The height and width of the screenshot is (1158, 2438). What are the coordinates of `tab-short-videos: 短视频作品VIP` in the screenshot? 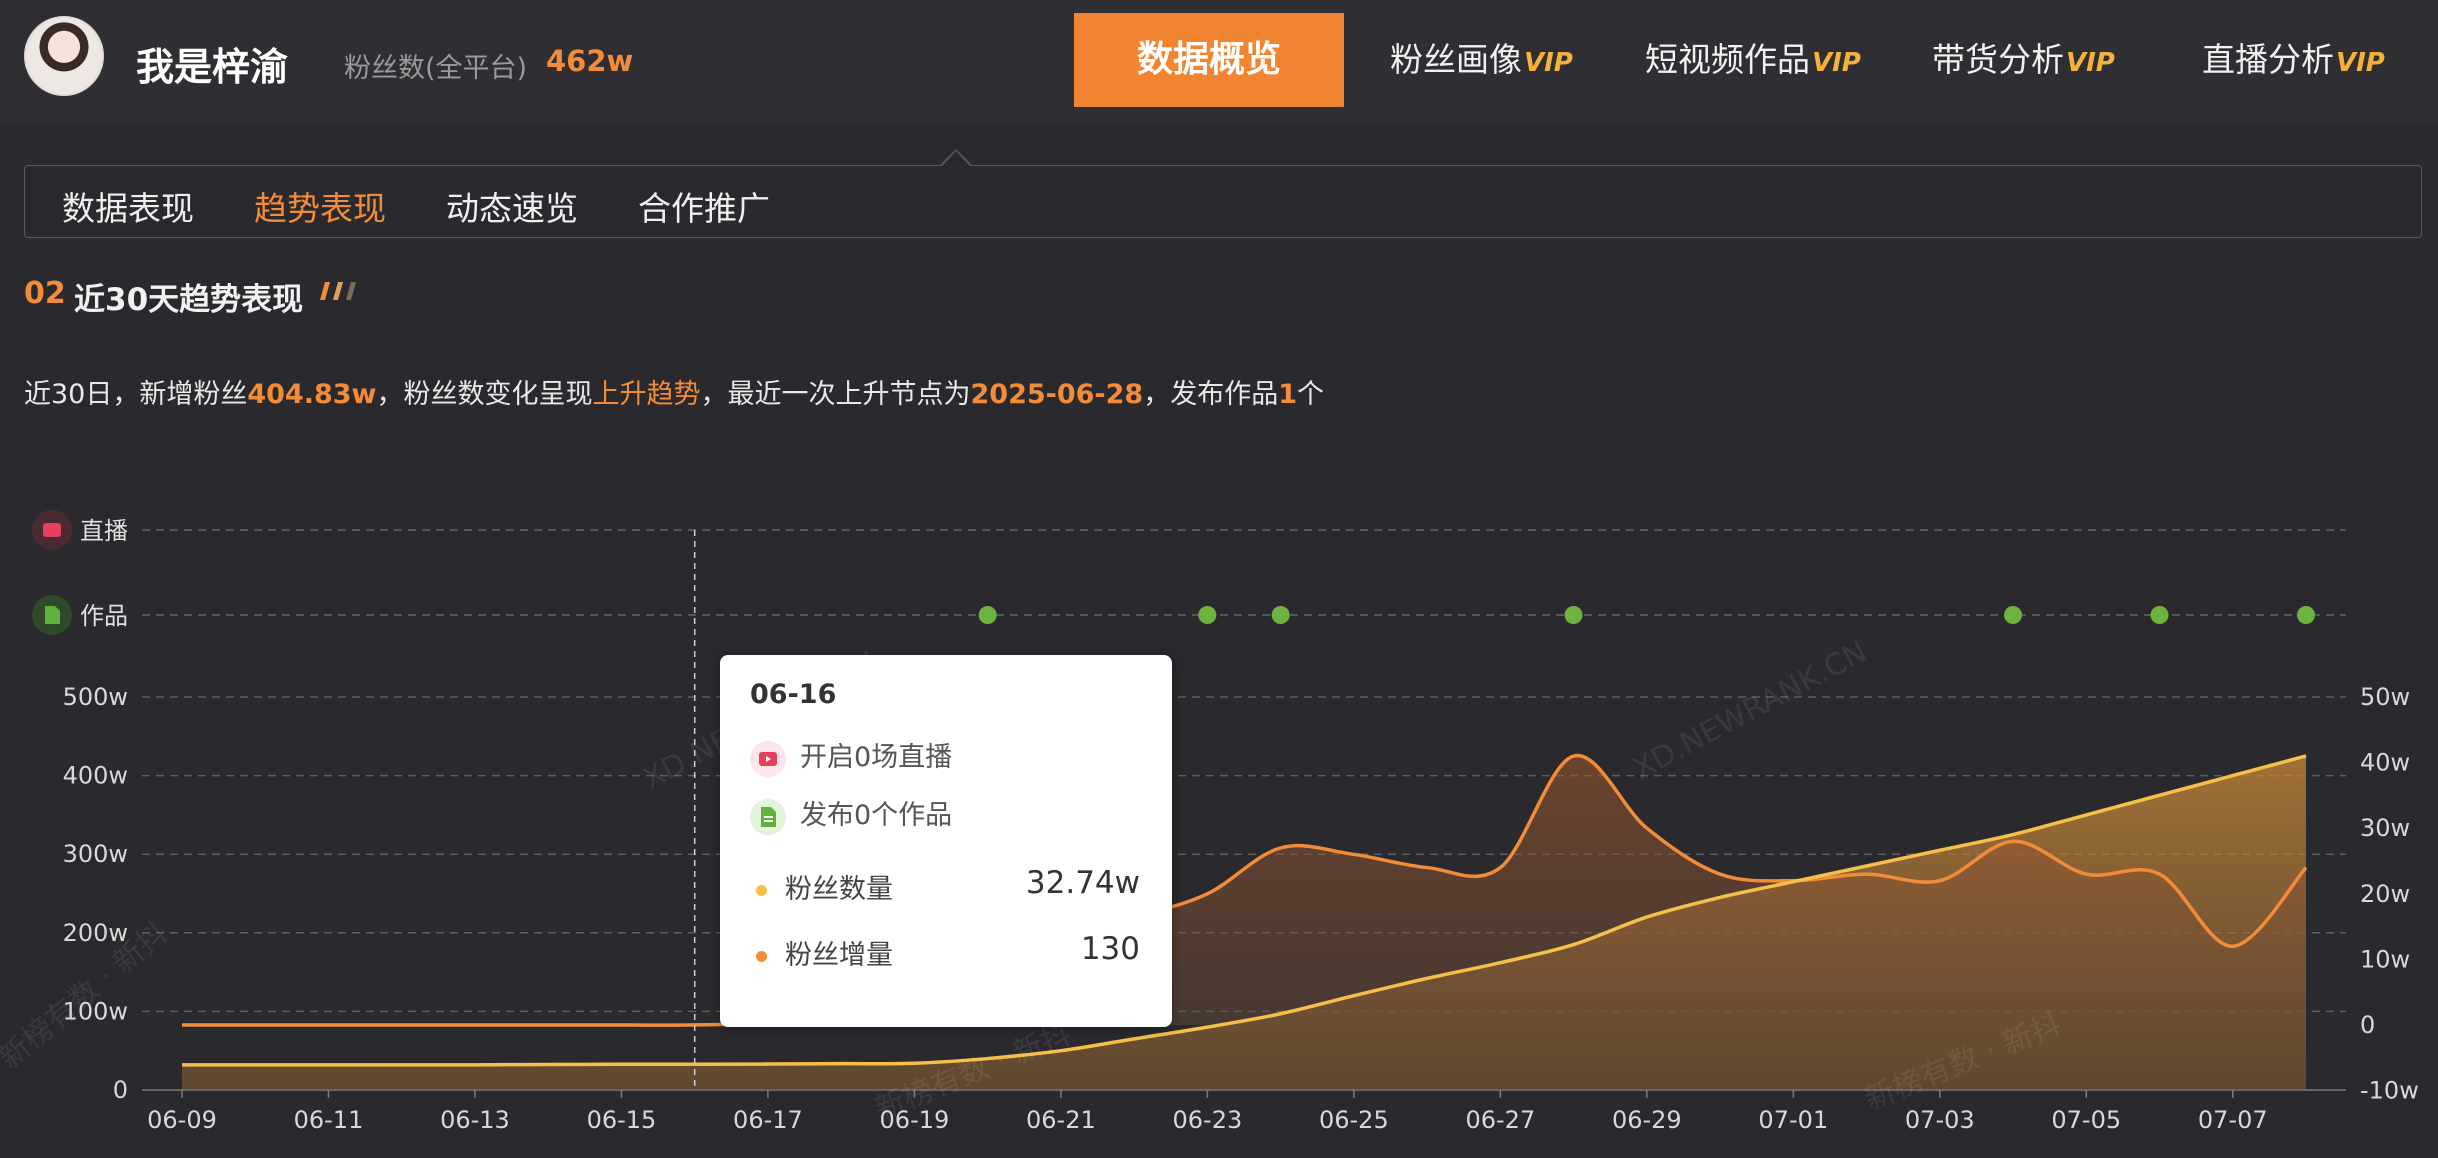 It's located at (1753, 60).